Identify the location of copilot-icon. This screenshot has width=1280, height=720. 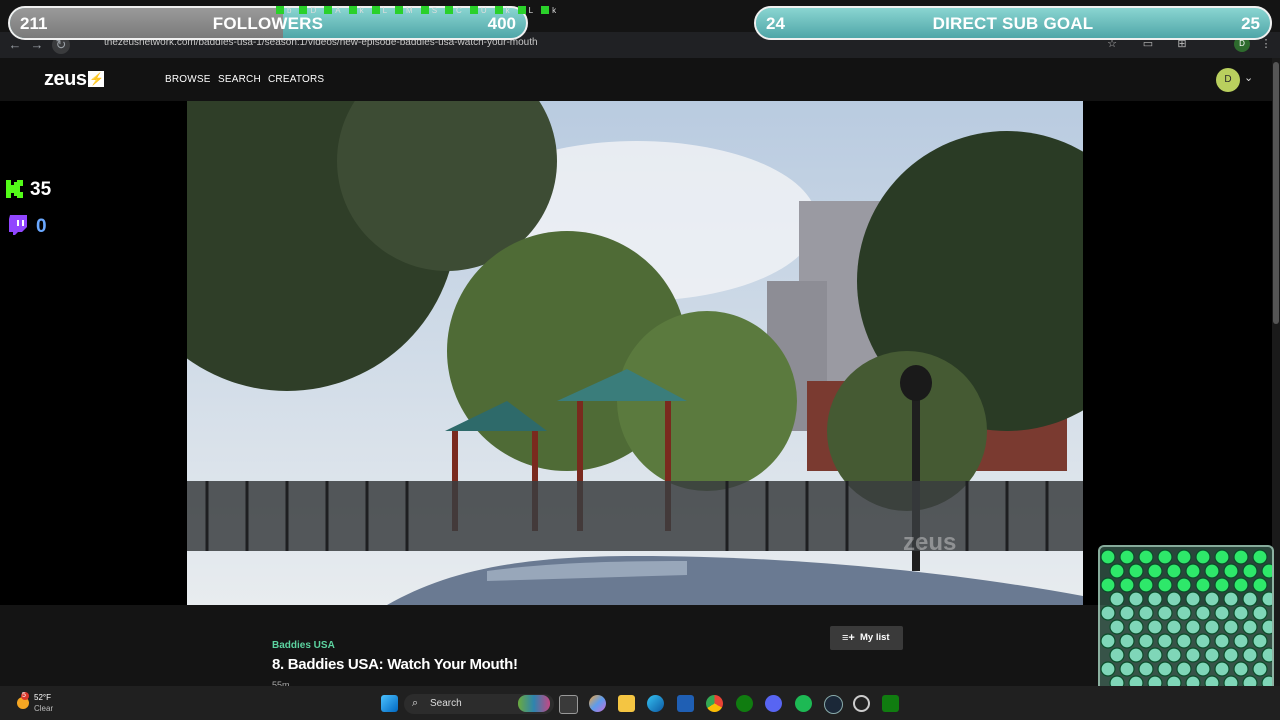
(597, 703).